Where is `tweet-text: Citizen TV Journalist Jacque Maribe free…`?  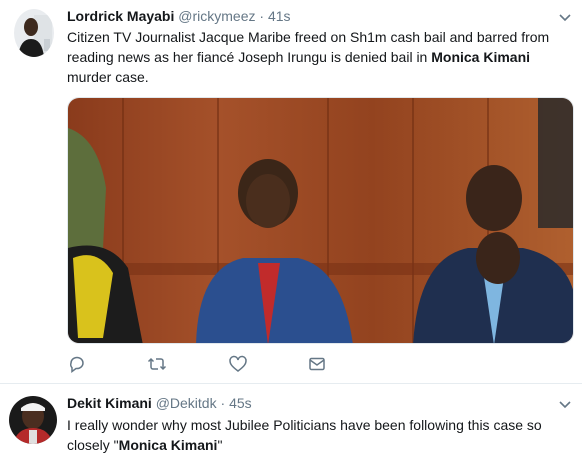 tweet-text: Citizen TV Journalist Jacque Maribe free… is located at coordinates (317, 57).